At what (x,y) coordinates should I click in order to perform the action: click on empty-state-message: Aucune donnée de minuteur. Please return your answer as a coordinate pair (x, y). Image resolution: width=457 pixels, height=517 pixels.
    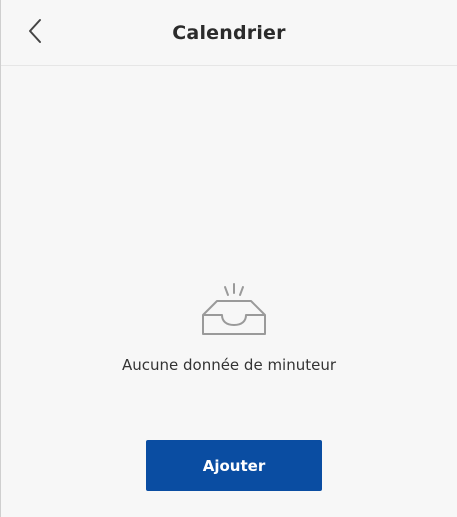
    Looking at the image, I should click on (229, 365).